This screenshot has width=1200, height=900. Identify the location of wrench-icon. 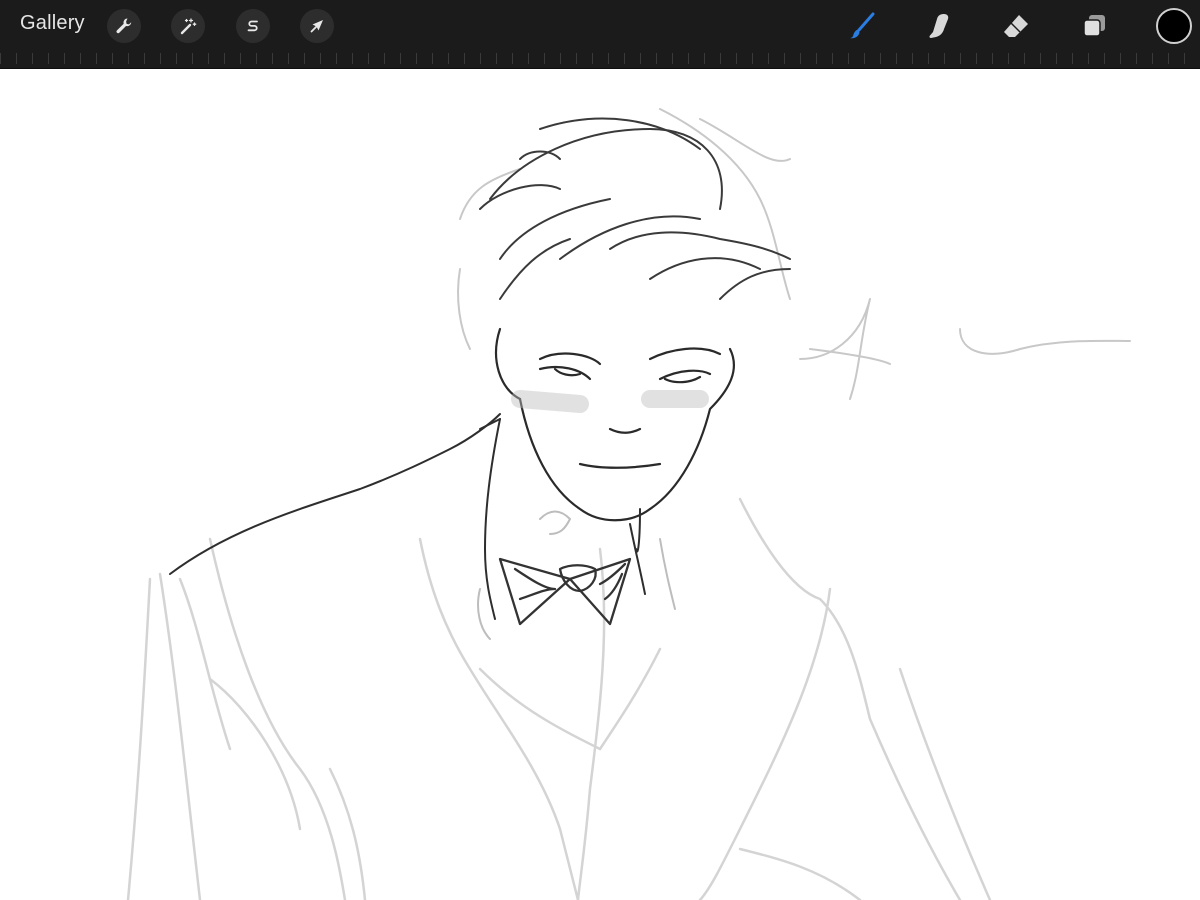
(124, 26).